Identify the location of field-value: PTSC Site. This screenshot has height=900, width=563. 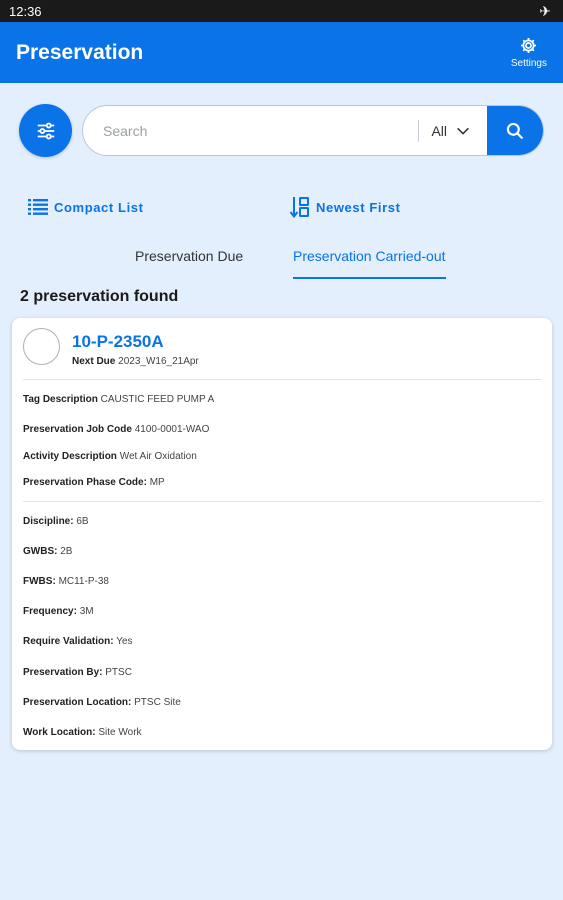
(157, 702).